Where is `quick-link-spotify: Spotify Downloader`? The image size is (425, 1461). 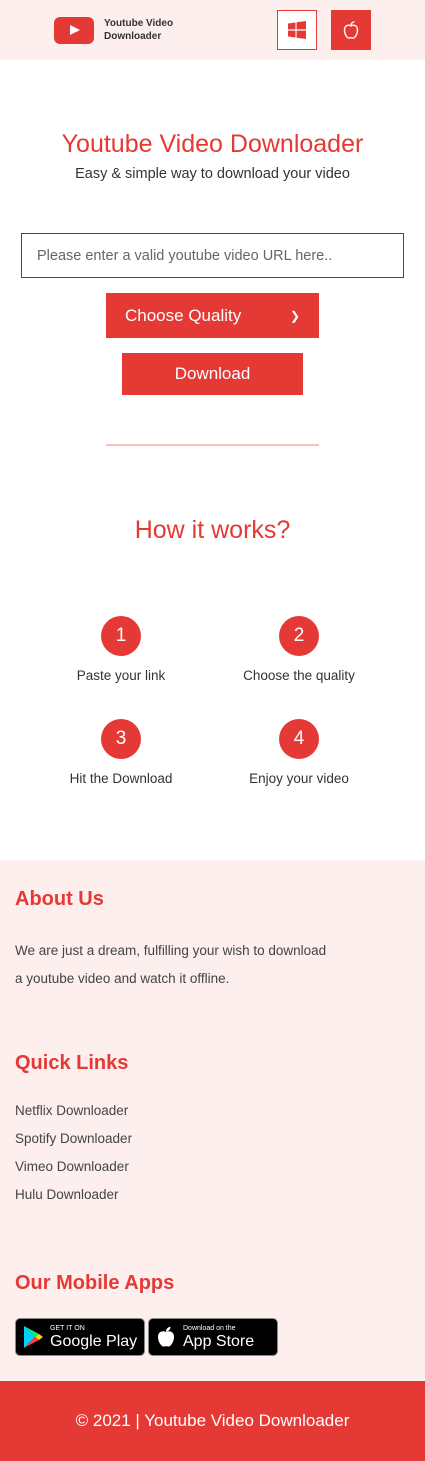 quick-link-spotify: Spotify Downloader is located at coordinates (73, 1138).